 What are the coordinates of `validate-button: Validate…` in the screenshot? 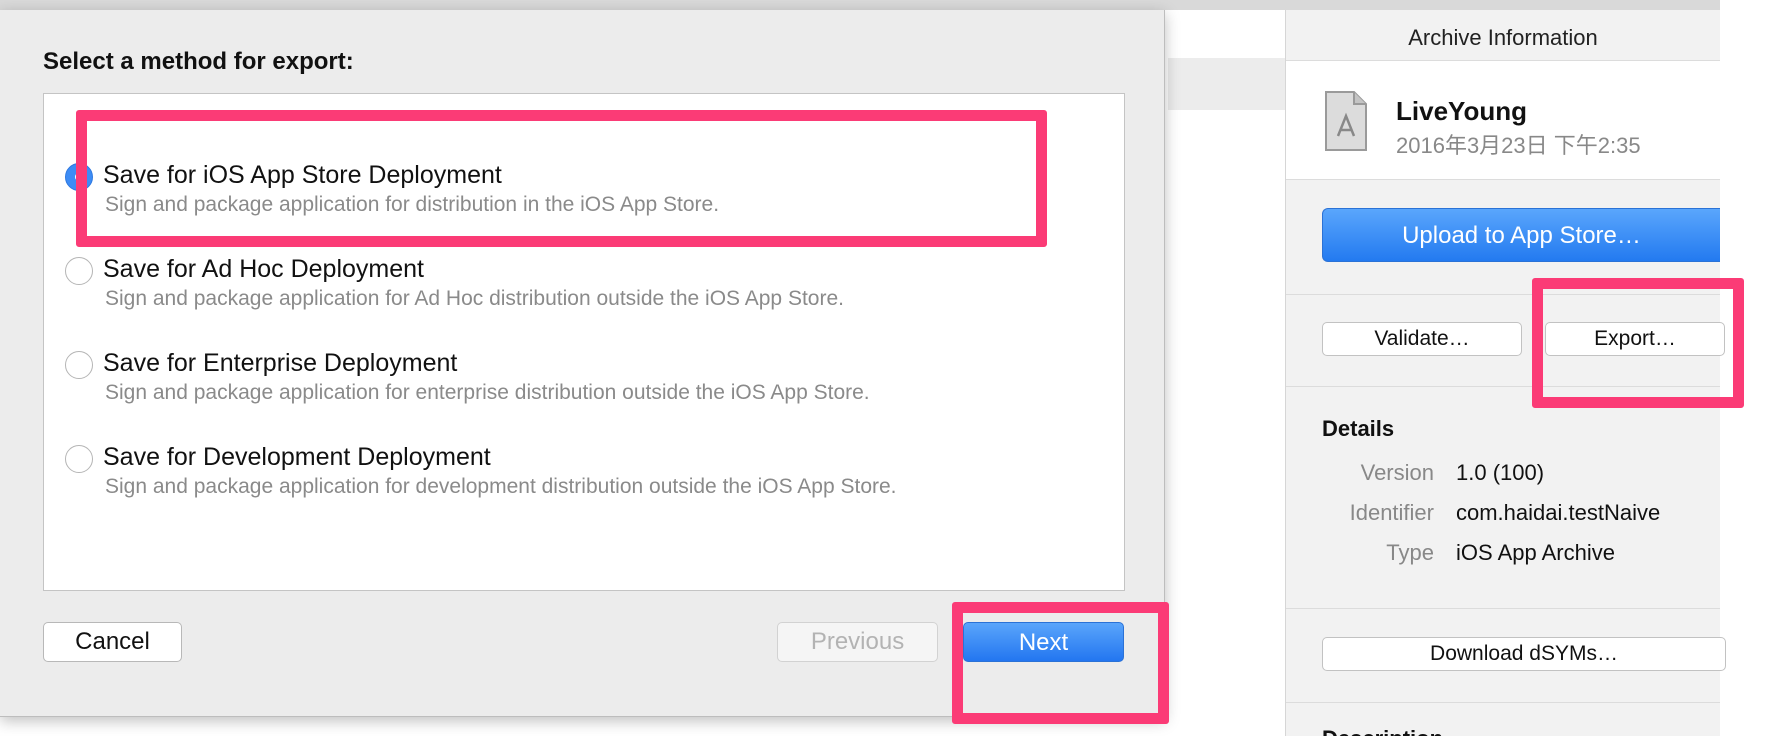 It's located at (1422, 339).